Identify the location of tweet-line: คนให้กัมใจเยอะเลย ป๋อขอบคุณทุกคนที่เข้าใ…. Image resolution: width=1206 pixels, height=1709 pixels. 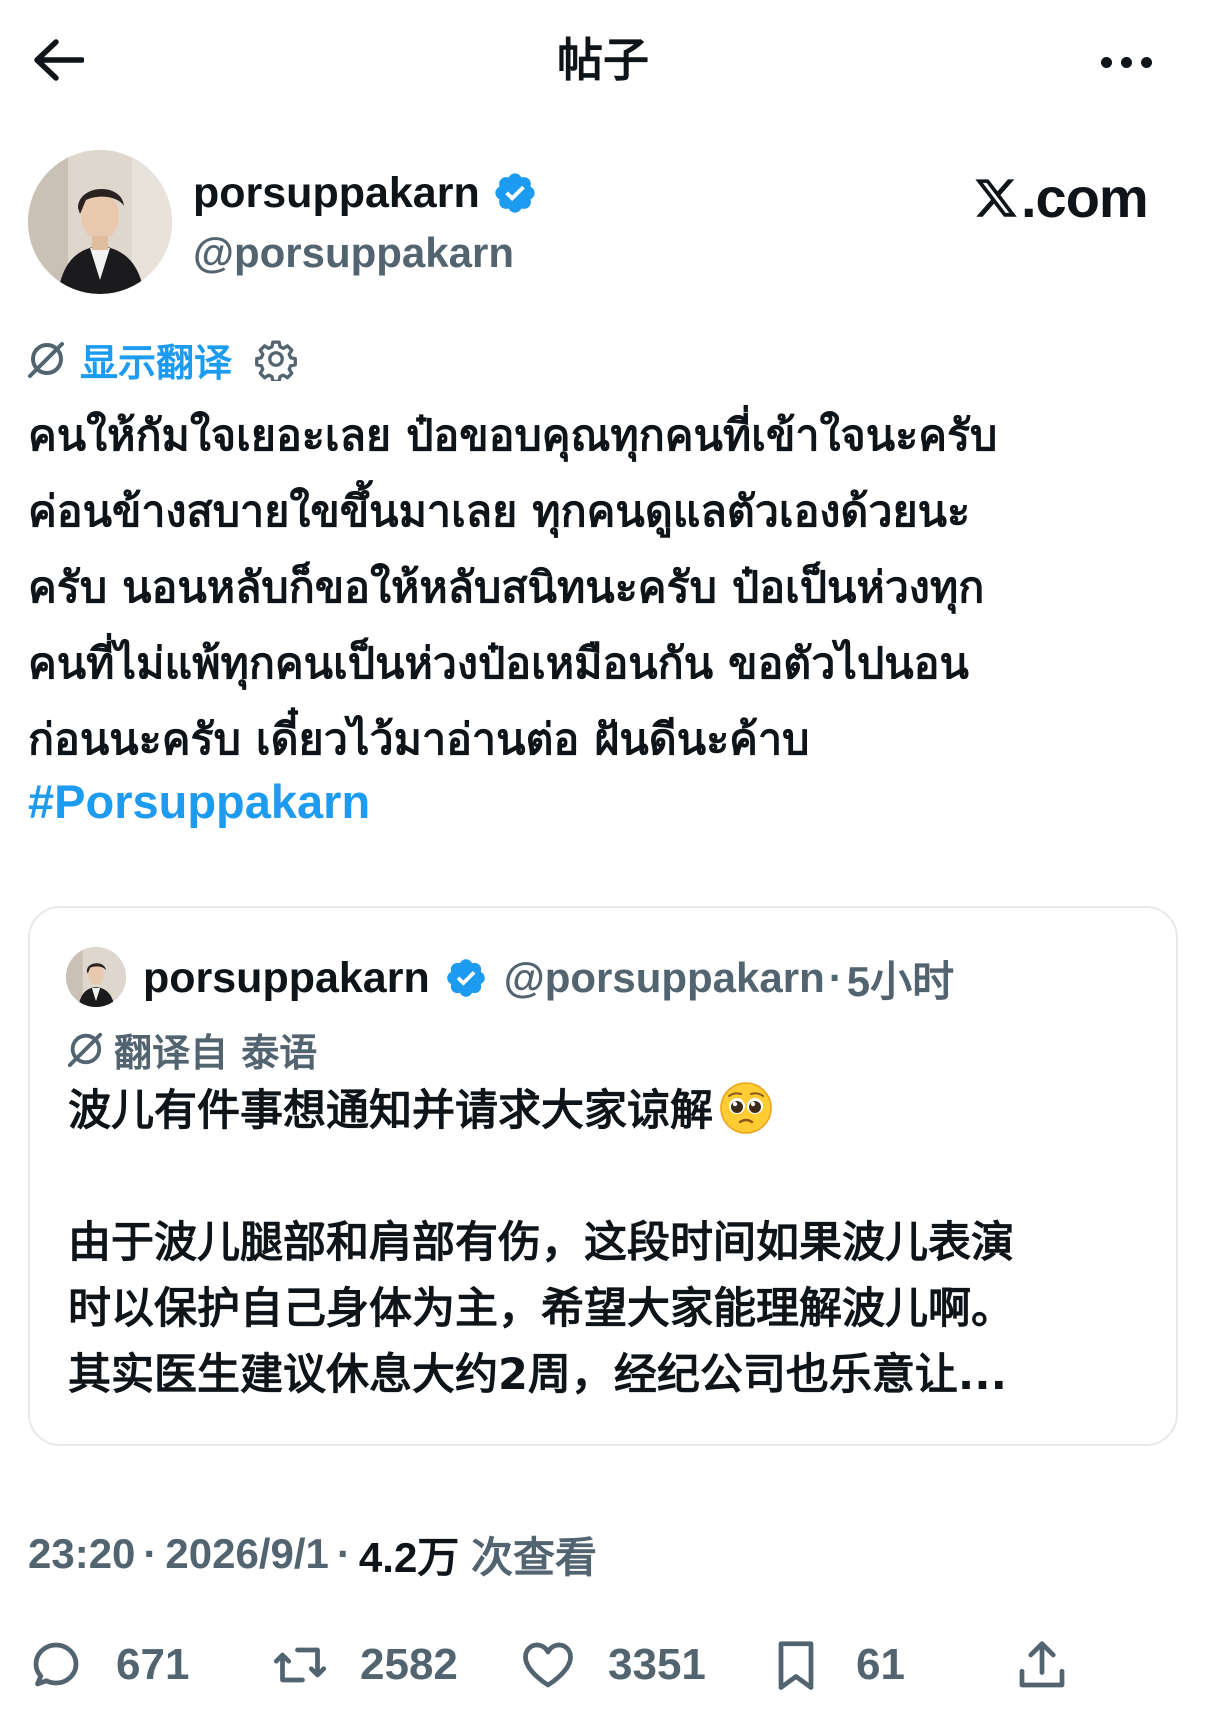
(513, 436).